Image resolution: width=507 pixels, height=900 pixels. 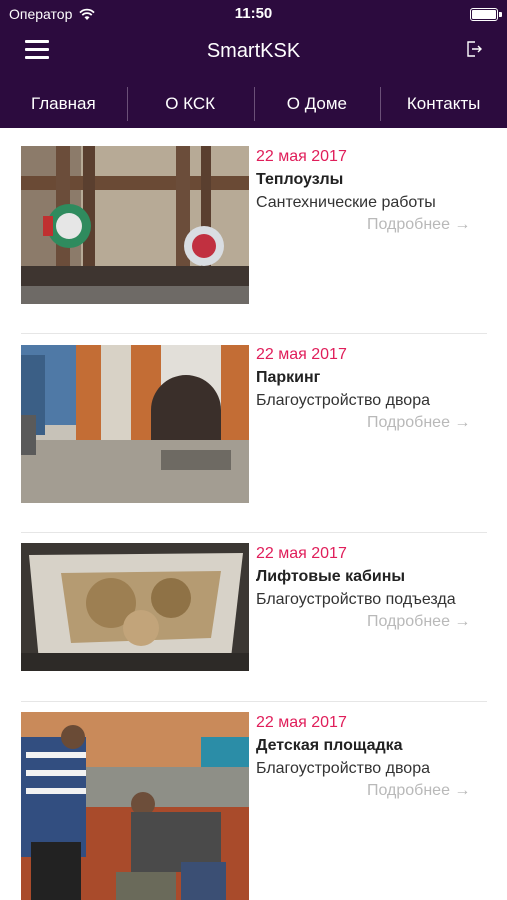 I want to click on tab-about-ksk: О КСК, so click(x=190, y=104).